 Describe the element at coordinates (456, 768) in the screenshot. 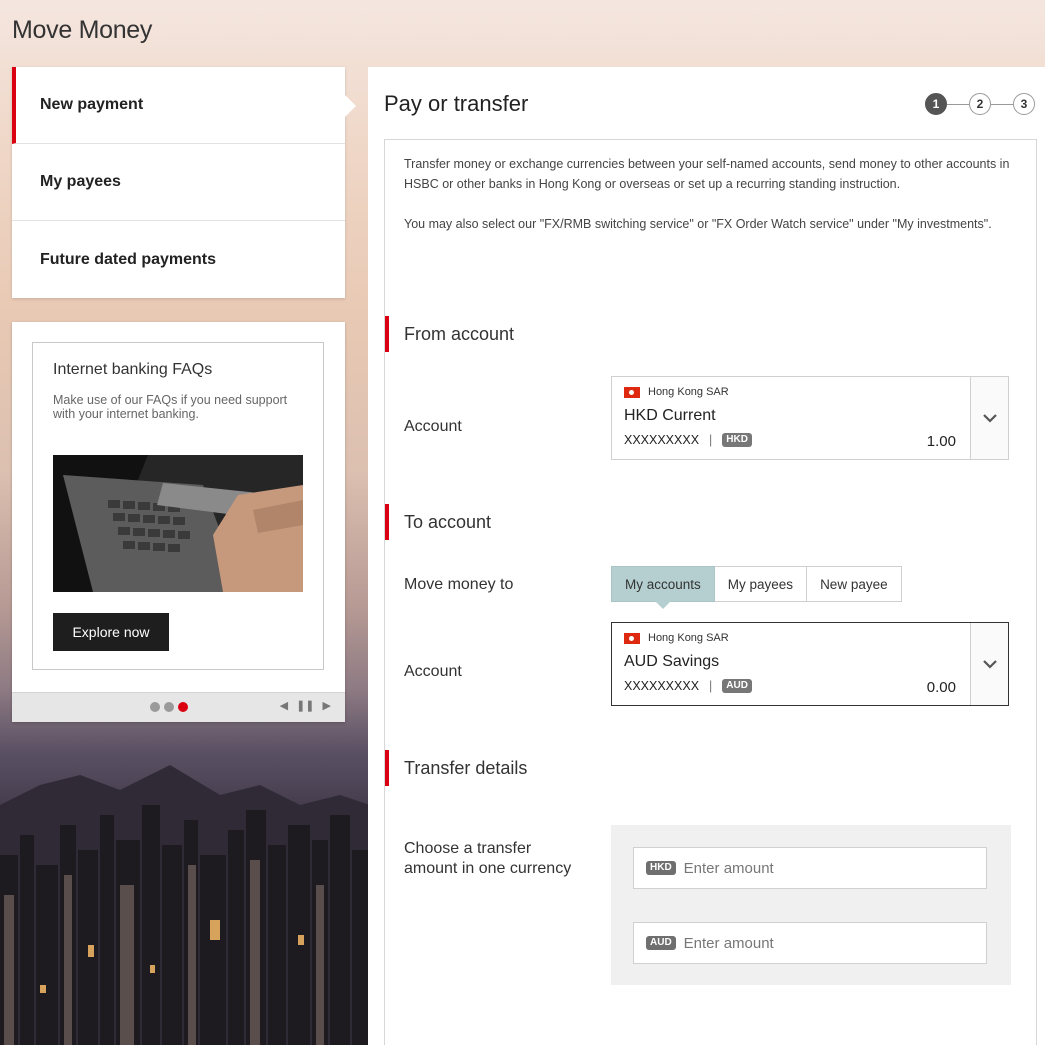

I see `transfer-details-heading: Transfer details` at that location.